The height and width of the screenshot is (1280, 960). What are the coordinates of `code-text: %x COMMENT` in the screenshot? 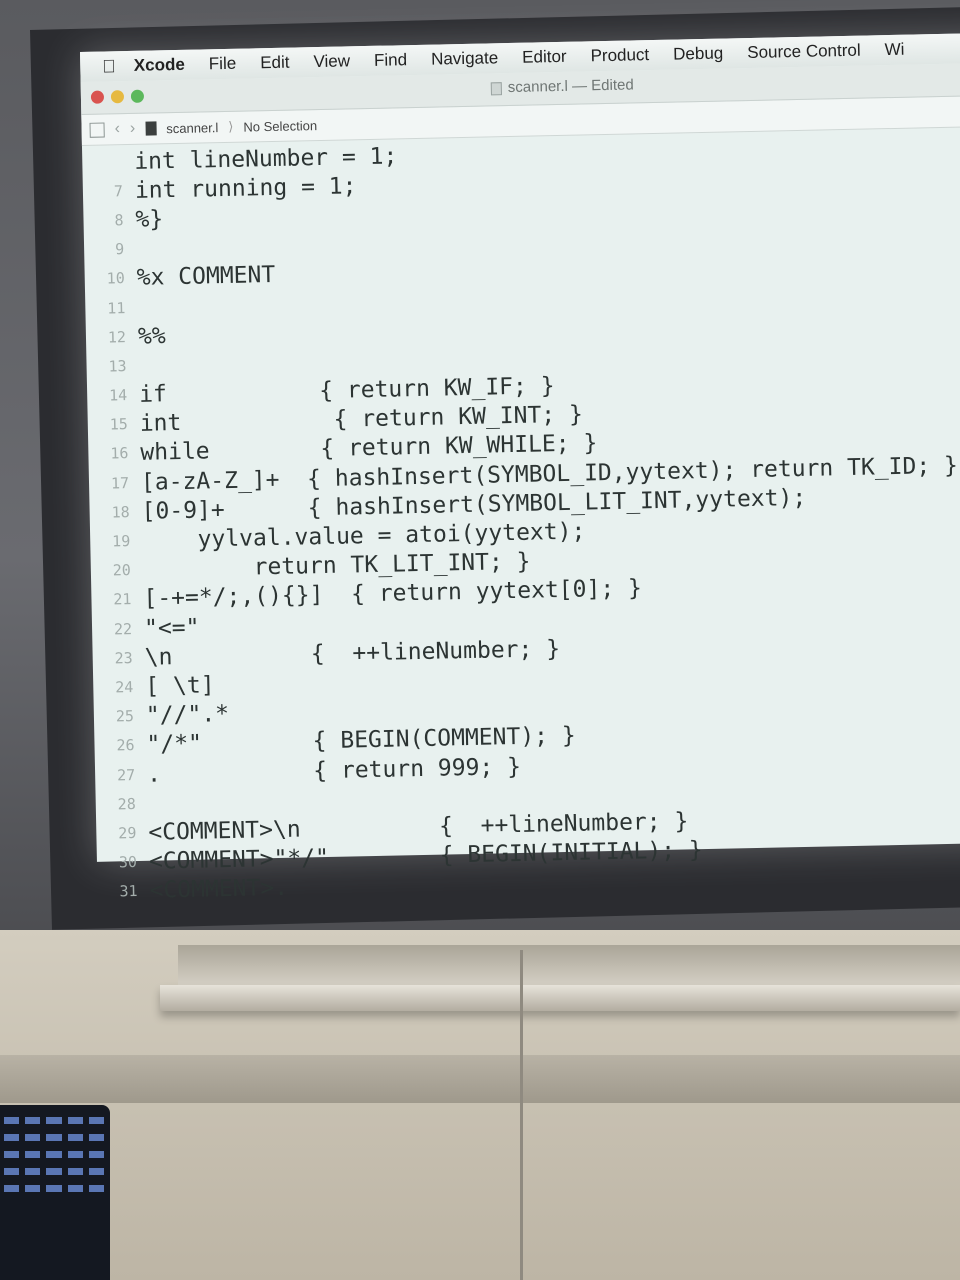 It's located at (203, 276).